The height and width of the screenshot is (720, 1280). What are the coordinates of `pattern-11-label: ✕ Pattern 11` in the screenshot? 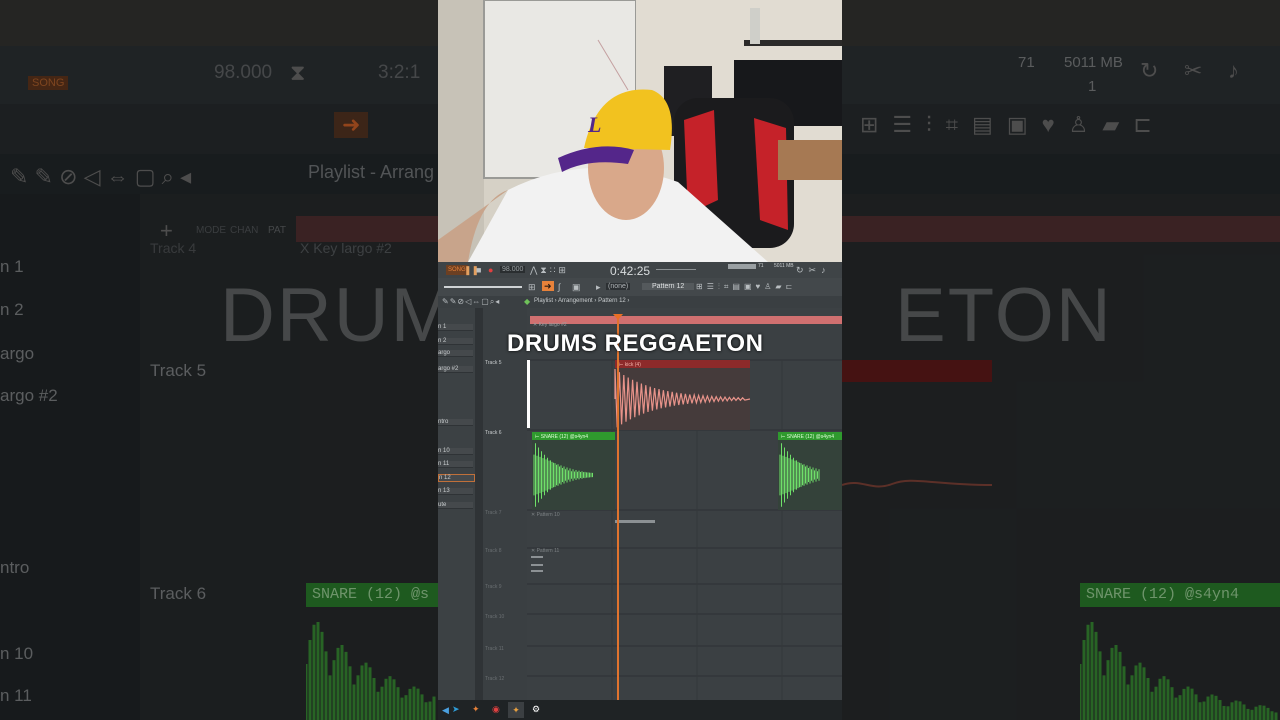 It's located at (545, 551).